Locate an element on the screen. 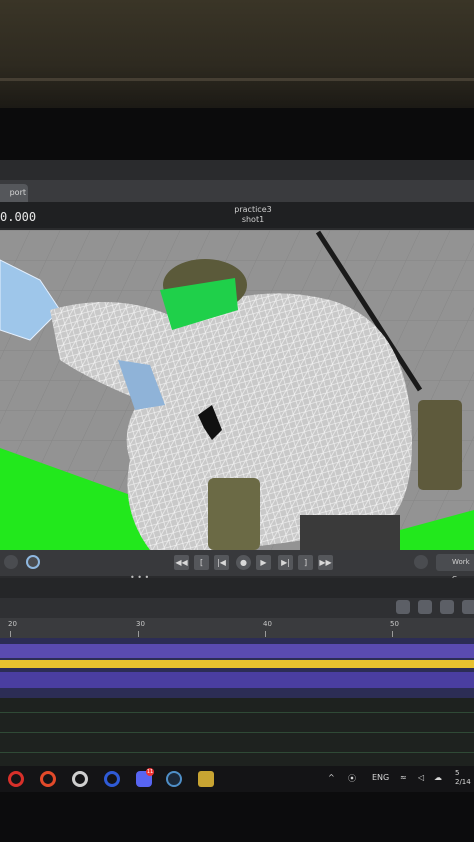  shot-info: practice3 shot1 is located at coordinates (253, 215).